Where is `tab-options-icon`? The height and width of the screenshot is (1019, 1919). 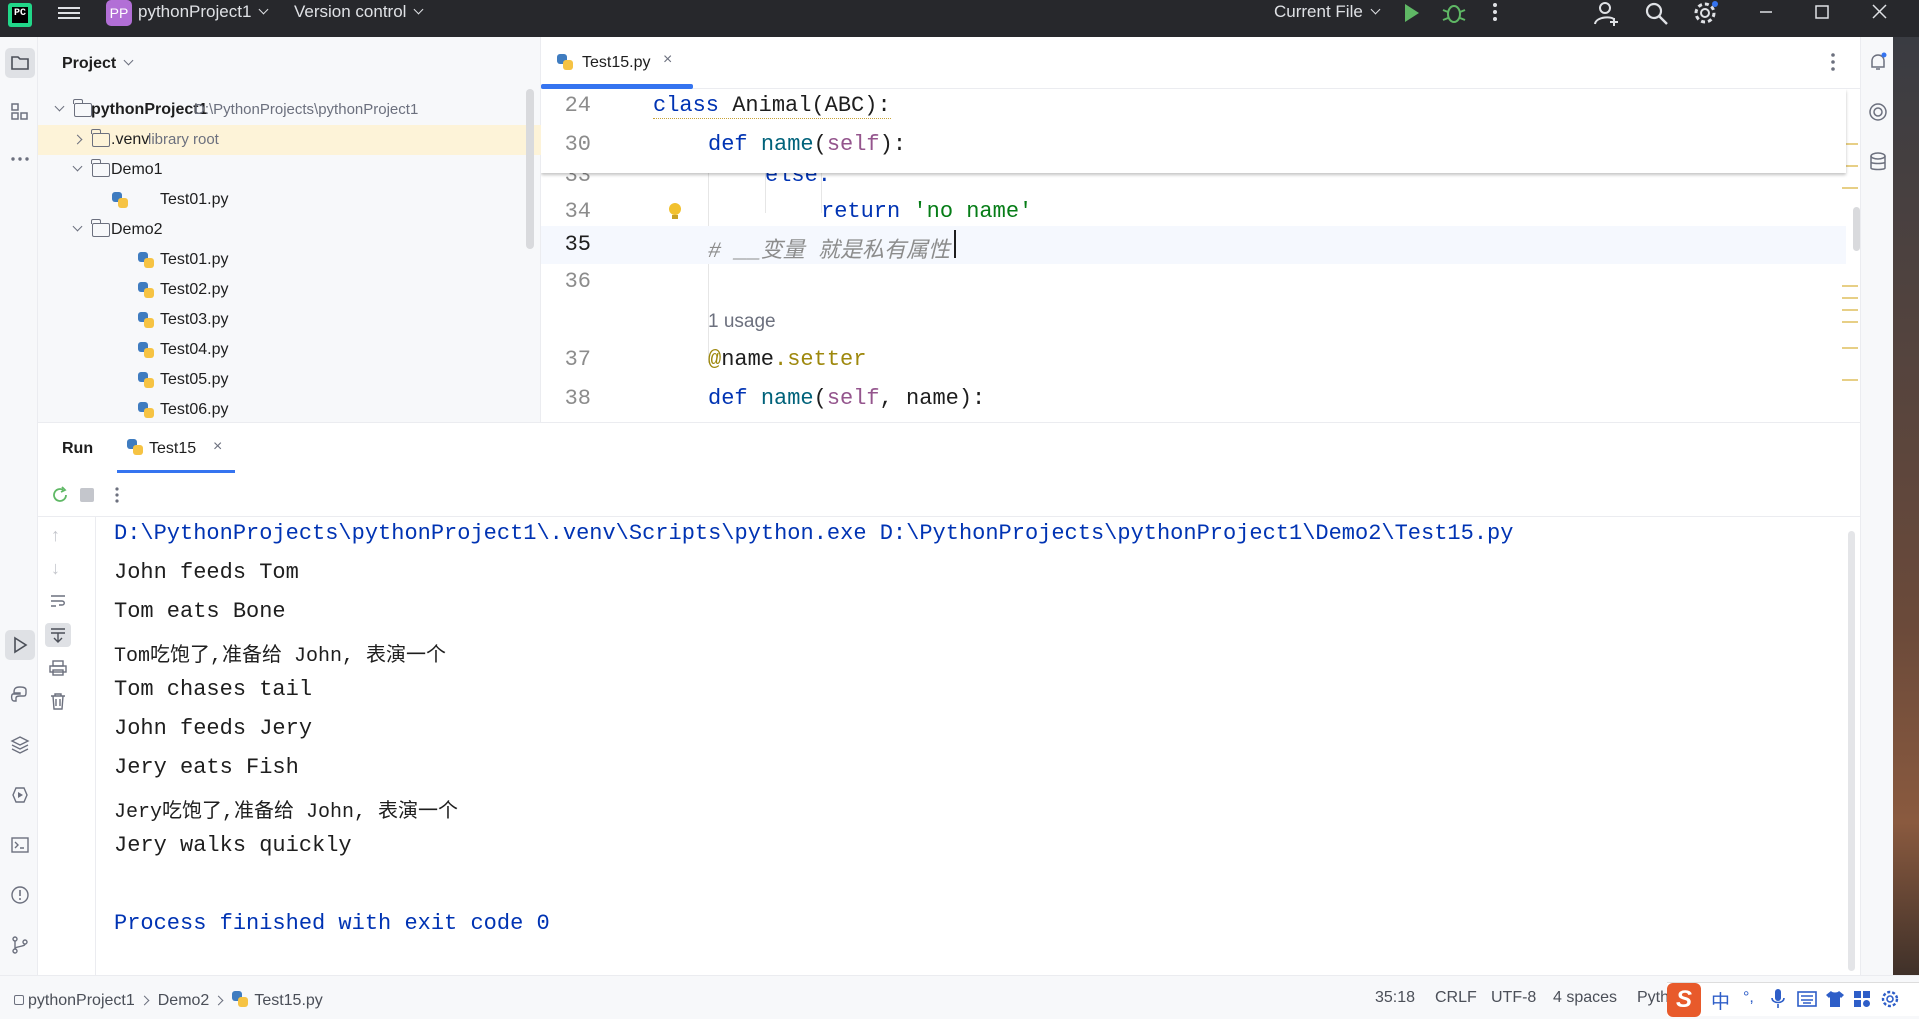 tab-options-icon is located at coordinates (1833, 64).